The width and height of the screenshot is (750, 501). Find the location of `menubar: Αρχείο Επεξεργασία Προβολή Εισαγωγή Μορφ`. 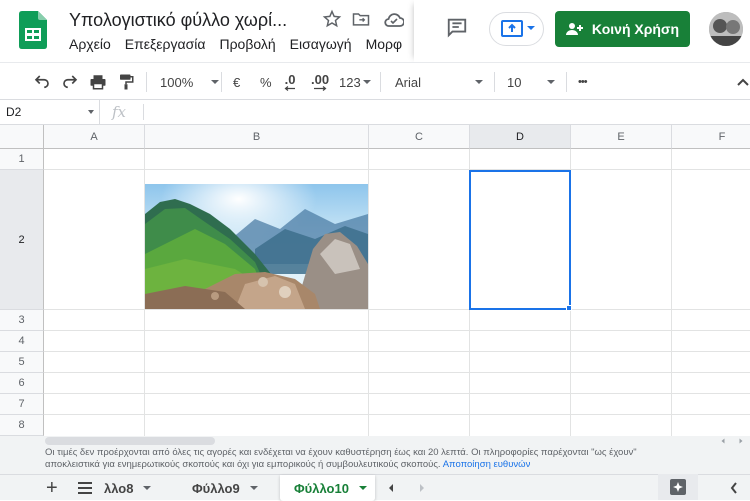

menubar: Αρχείο Επεξεργασία Προβολή Εισαγωγή Μορφ is located at coordinates (207, 47).